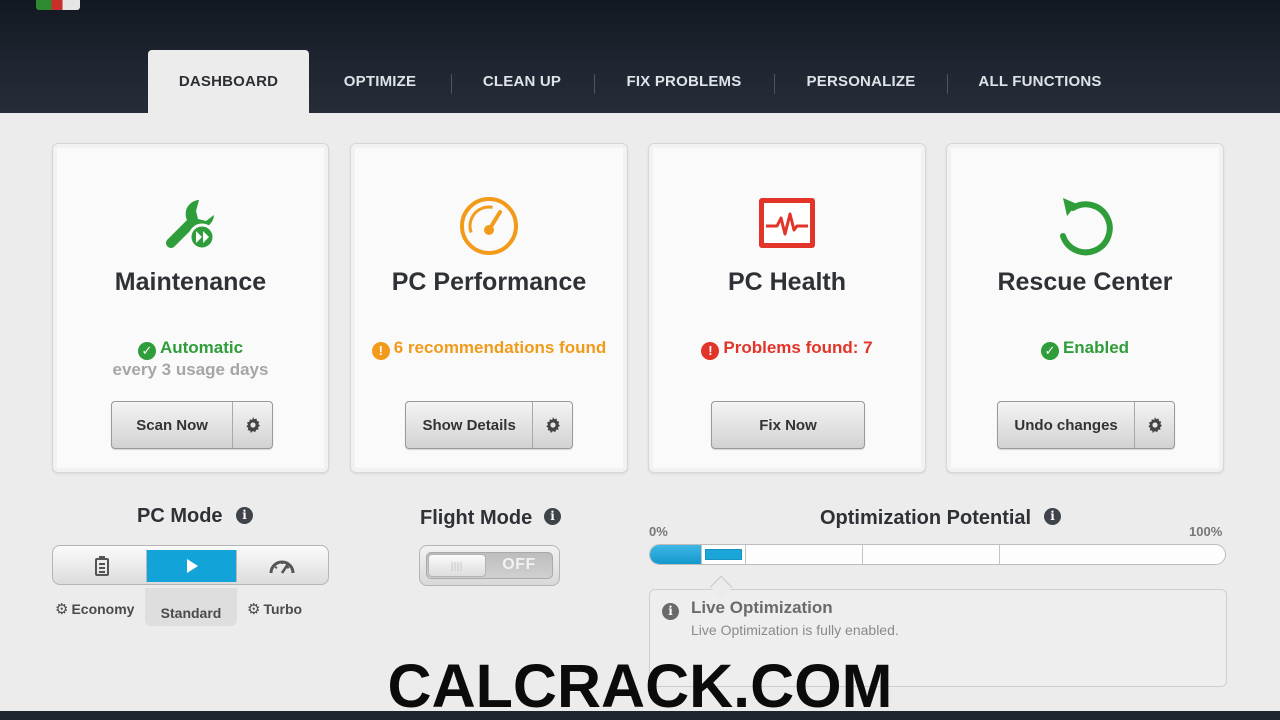 The width and height of the screenshot is (1280, 720). I want to click on watermark-text: CALCRACK.COM, so click(640, 686).